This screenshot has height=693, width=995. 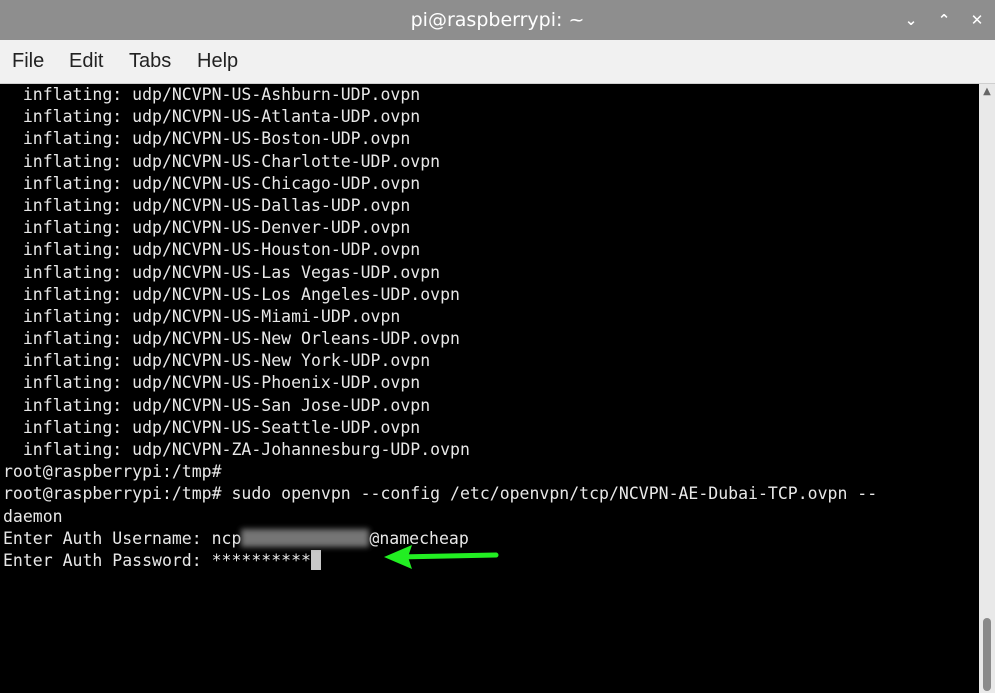 I want to click on maximize-button: ⌃, so click(x=944, y=20).